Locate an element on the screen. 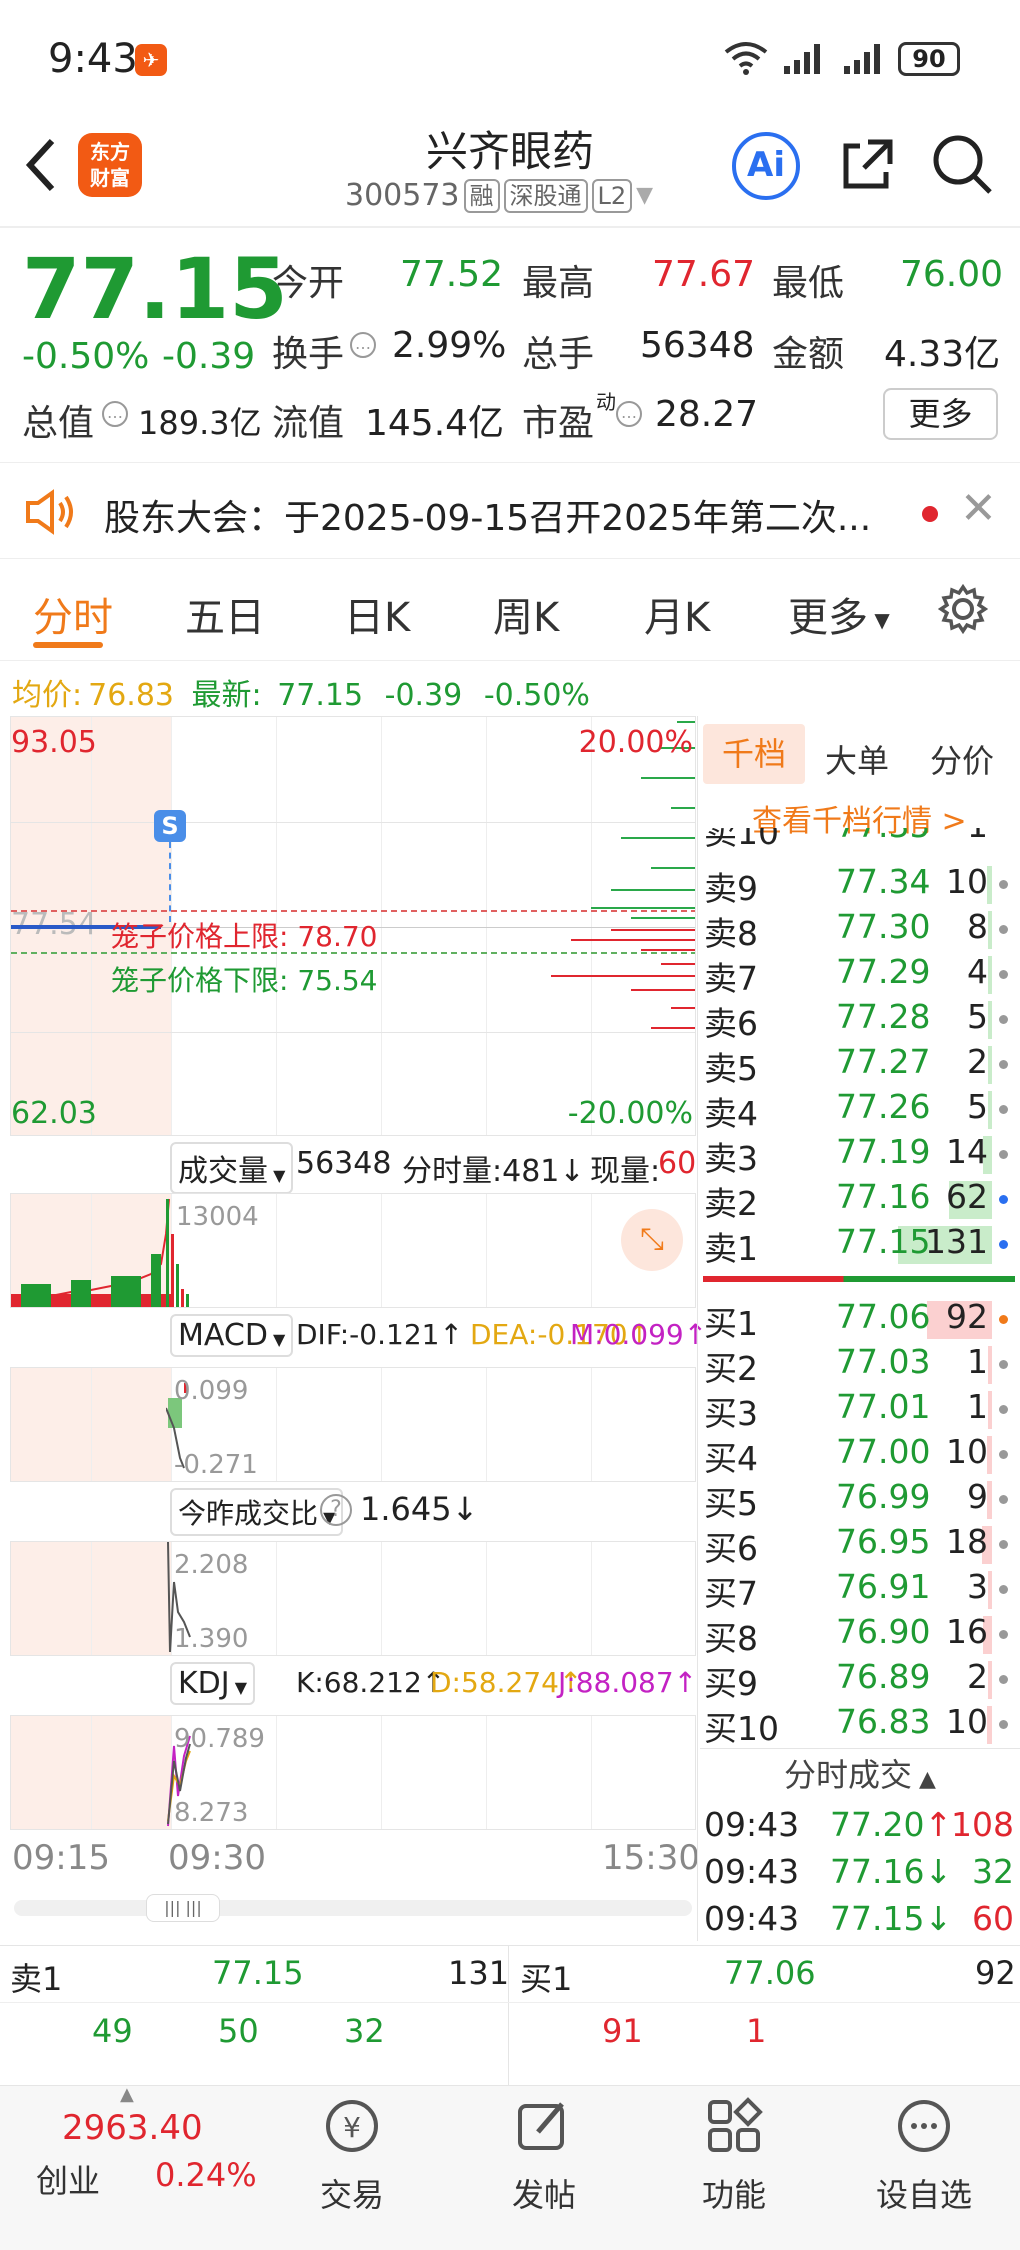  dropdown-icon: ▼ is located at coordinates (645, 195).